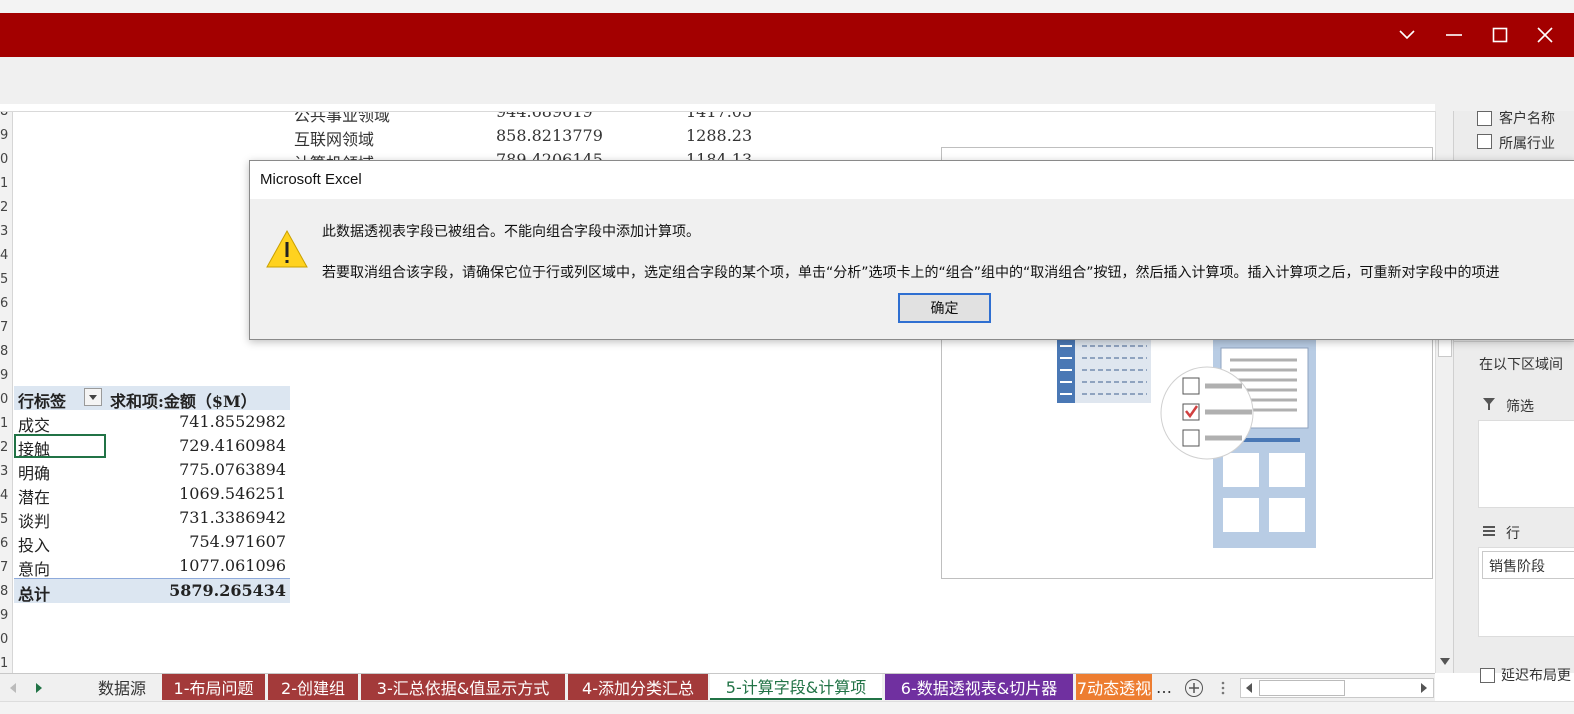 The height and width of the screenshot is (714, 1574). What do you see at coordinates (122, 687) in the screenshot?
I see `tab-data-source: 数据源` at bounding box center [122, 687].